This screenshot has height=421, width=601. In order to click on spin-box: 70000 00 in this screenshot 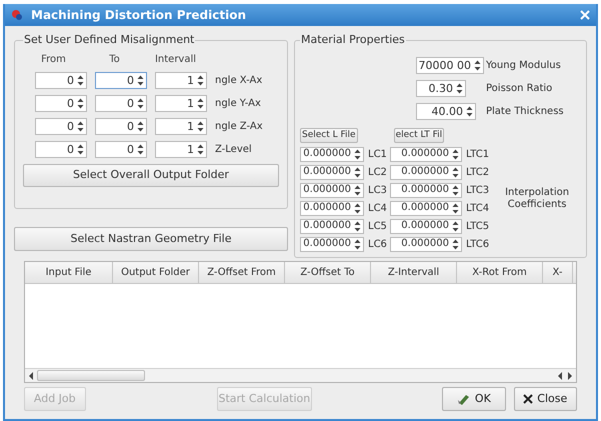, I will do `click(450, 65)`.